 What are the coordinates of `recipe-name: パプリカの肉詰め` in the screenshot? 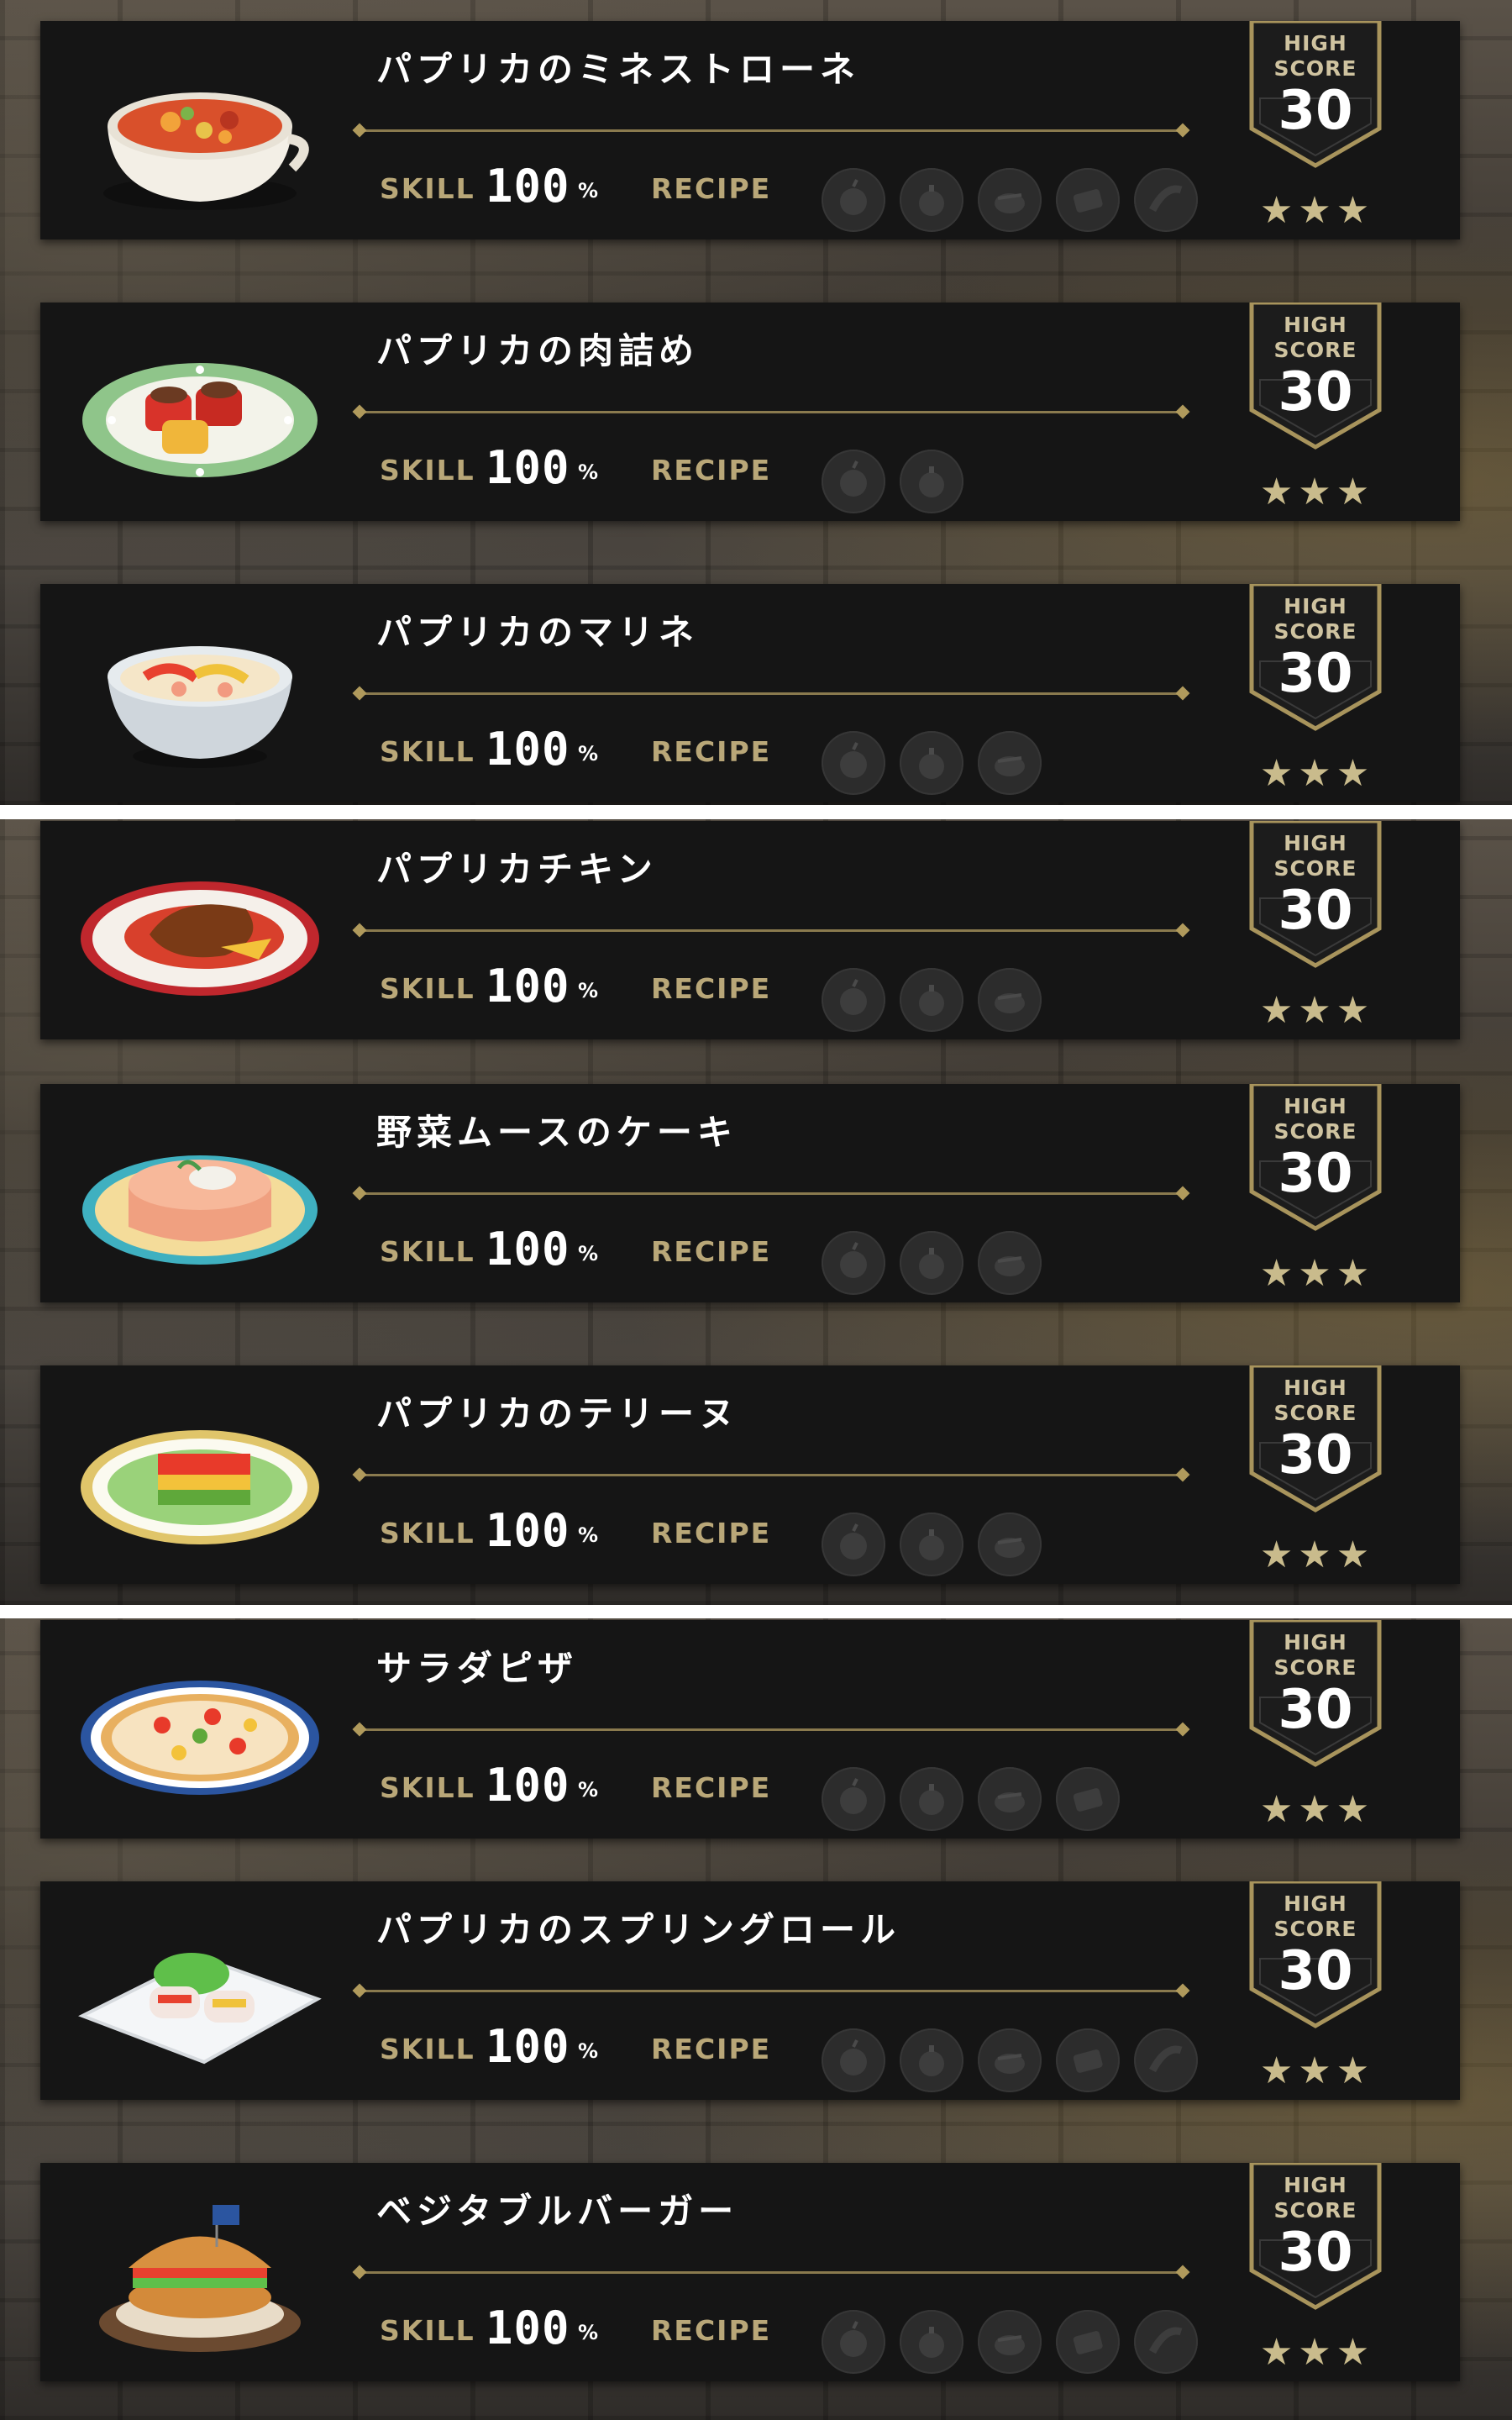 It's located at (538, 351).